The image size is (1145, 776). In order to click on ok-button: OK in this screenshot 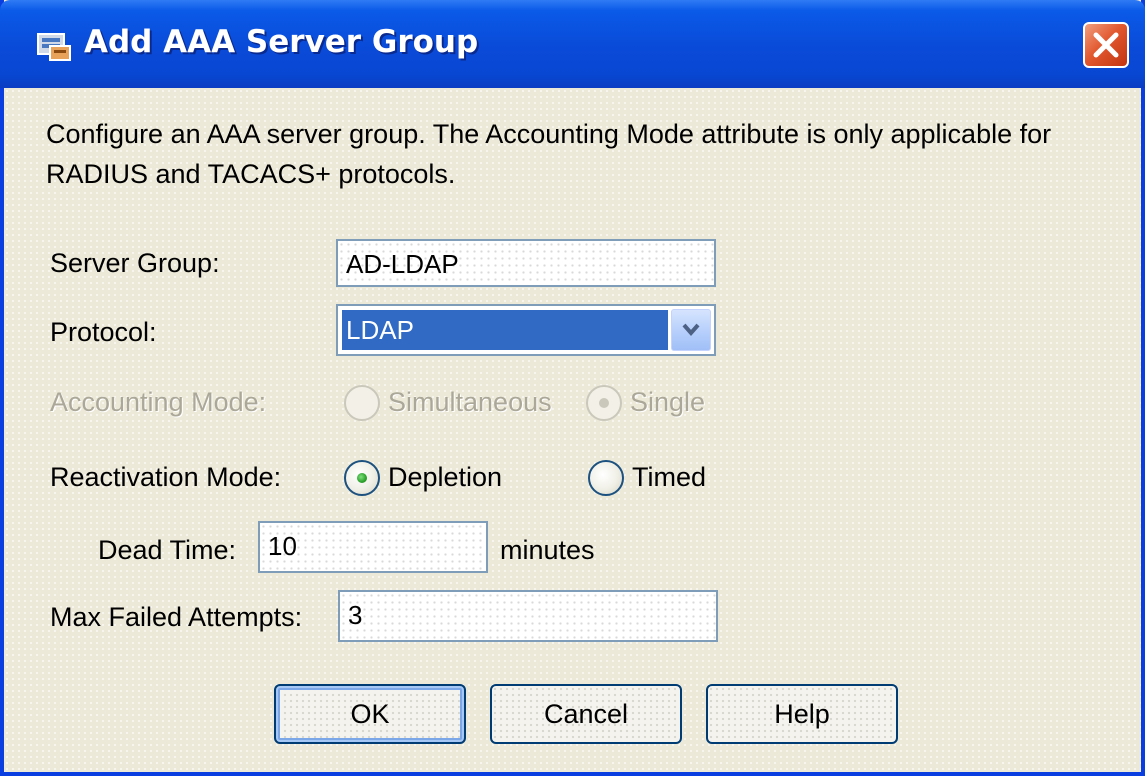, I will do `click(370, 714)`.